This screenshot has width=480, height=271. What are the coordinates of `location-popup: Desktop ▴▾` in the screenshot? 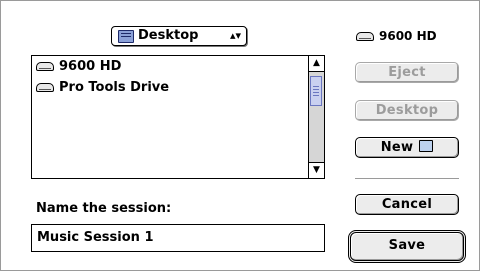 It's located at (179, 36).